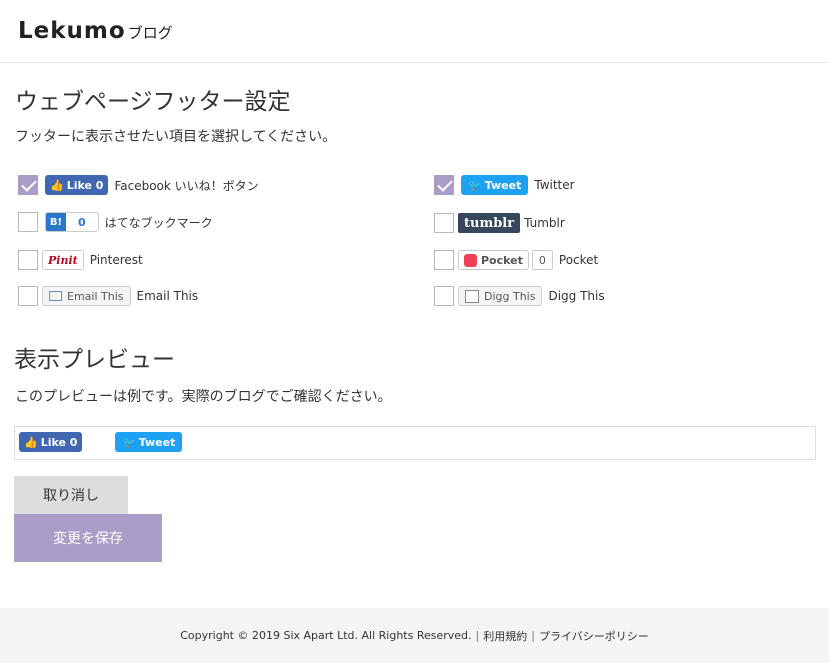 This screenshot has width=829, height=663. I want to click on tumblr-button: tumblr, so click(489, 223).